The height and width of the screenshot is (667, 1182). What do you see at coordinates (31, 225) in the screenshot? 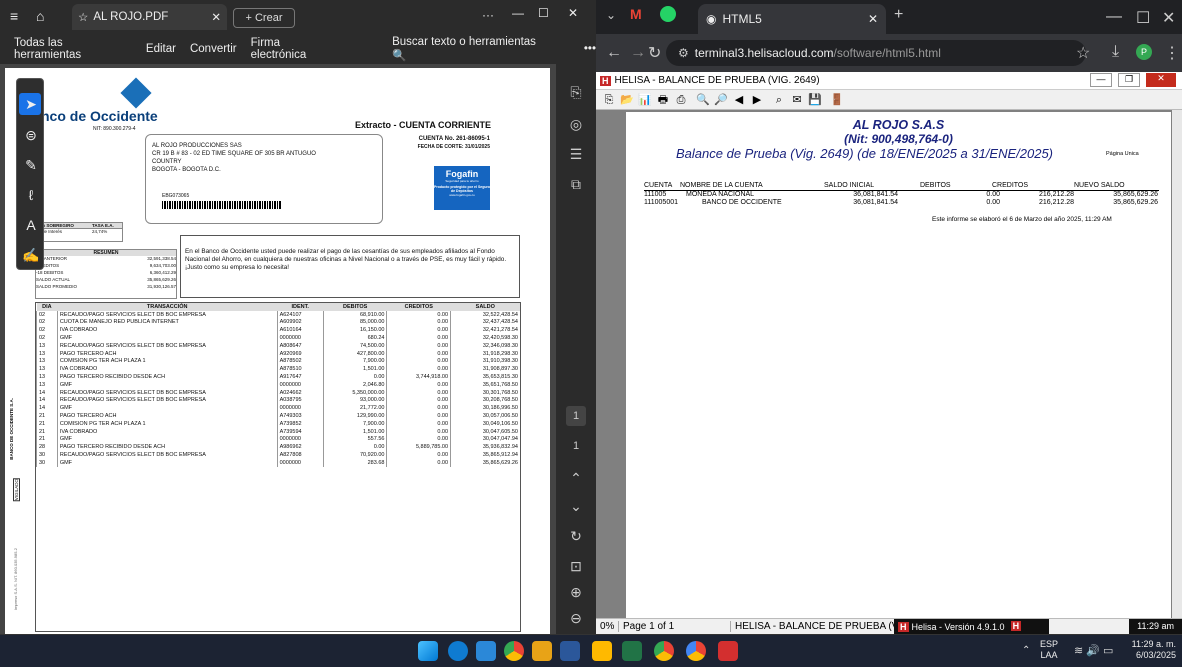
I see `text-box-icon: A` at bounding box center [31, 225].